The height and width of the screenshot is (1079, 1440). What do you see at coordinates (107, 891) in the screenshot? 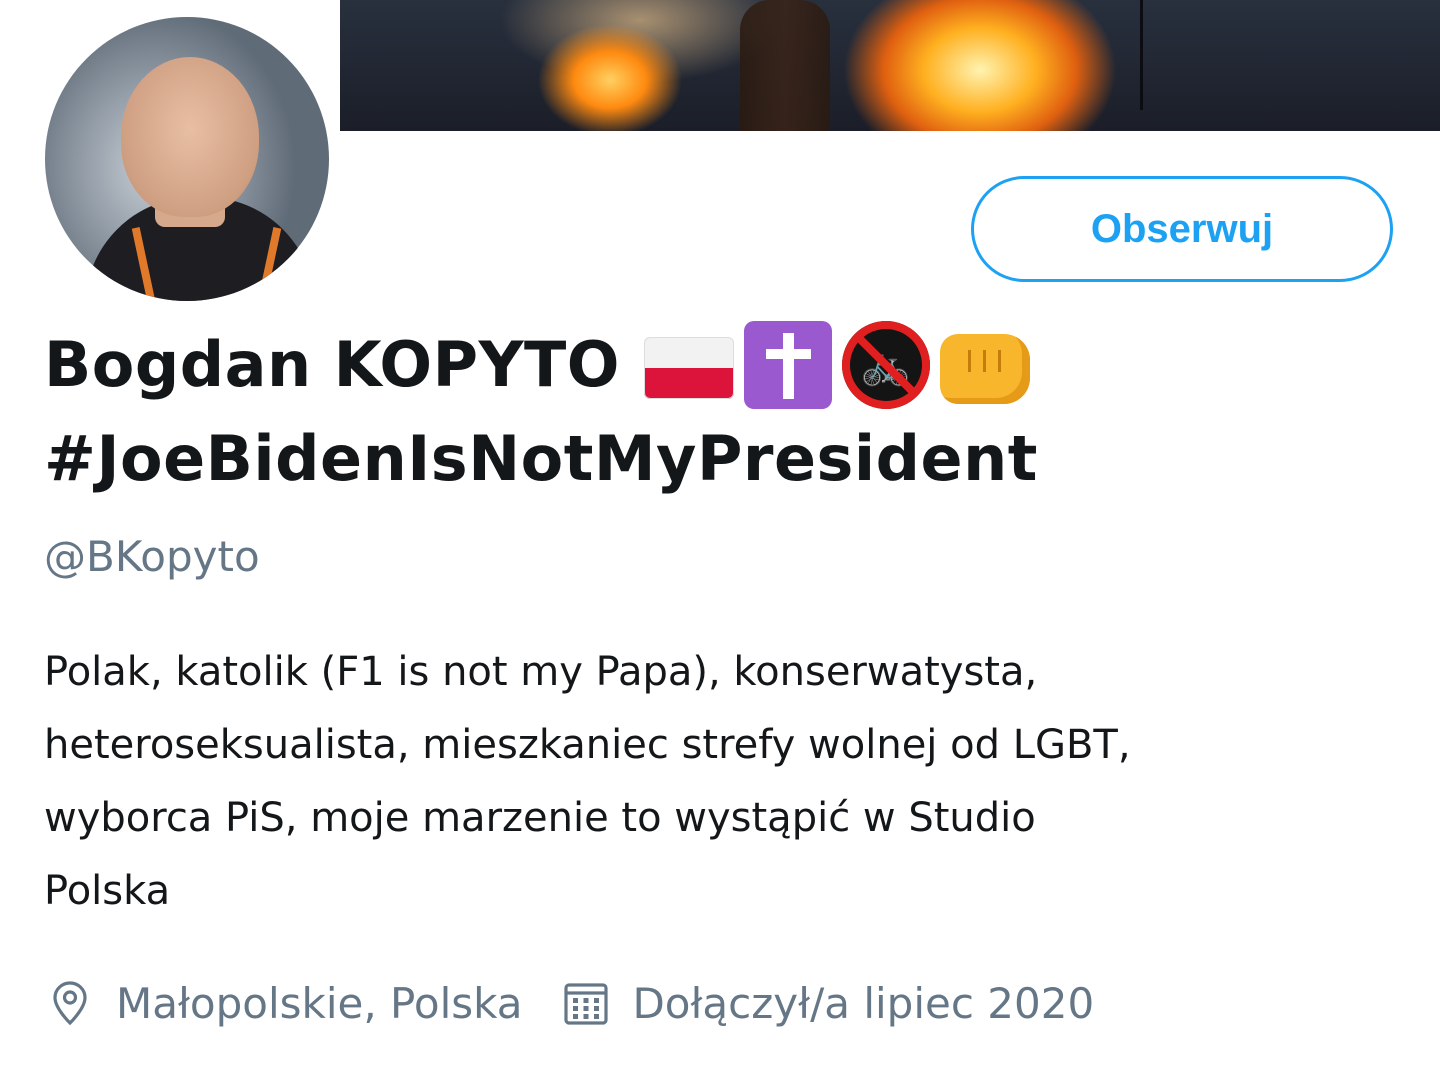
I see `bio-line: Polska` at bounding box center [107, 891].